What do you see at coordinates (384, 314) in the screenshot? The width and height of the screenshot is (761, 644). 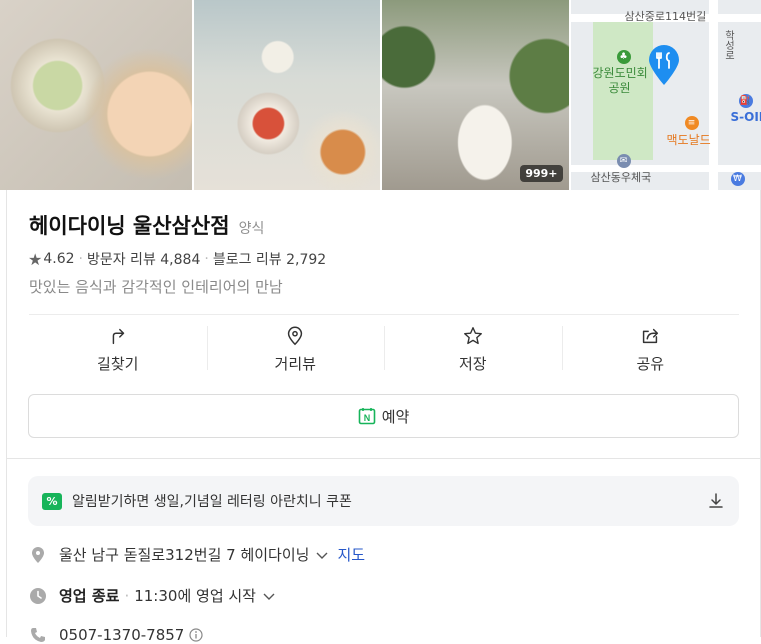 I see `divider` at bounding box center [384, 314].